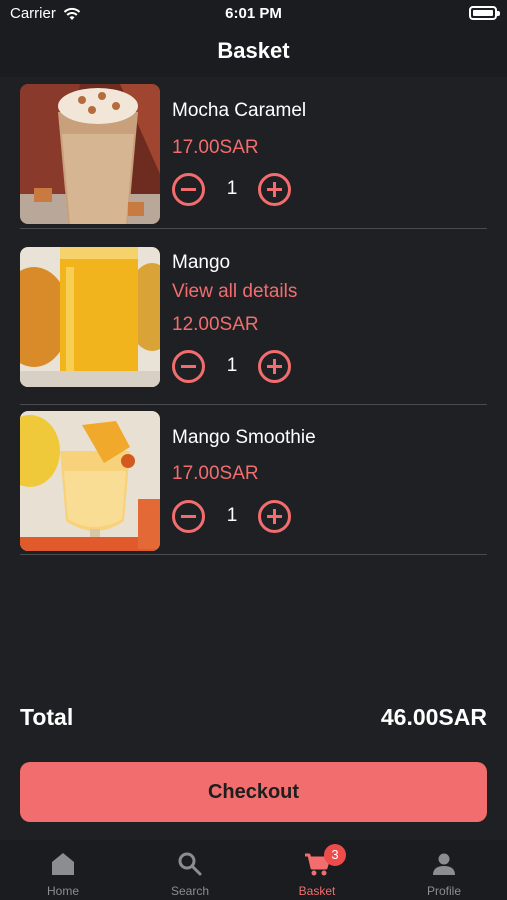  What do you see at coordinates (244, 437) in the screenshot?
I see `item-name: Mango Smoothie` at bounding box center [244, 437].